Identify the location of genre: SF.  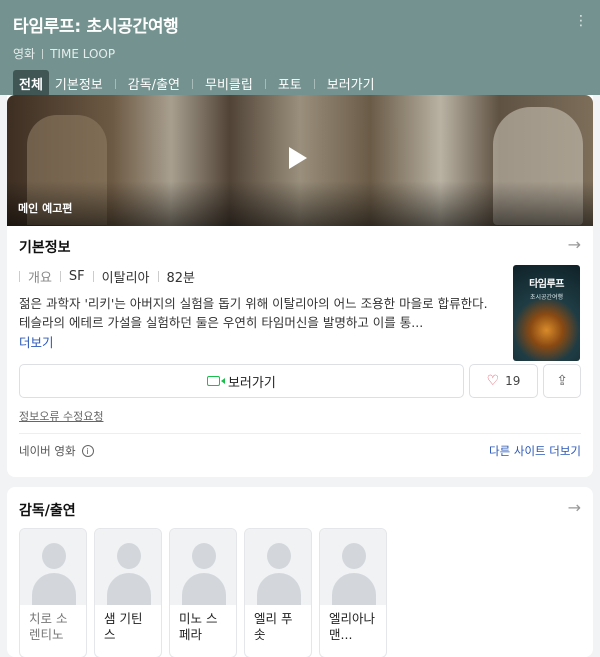
(76, 276).